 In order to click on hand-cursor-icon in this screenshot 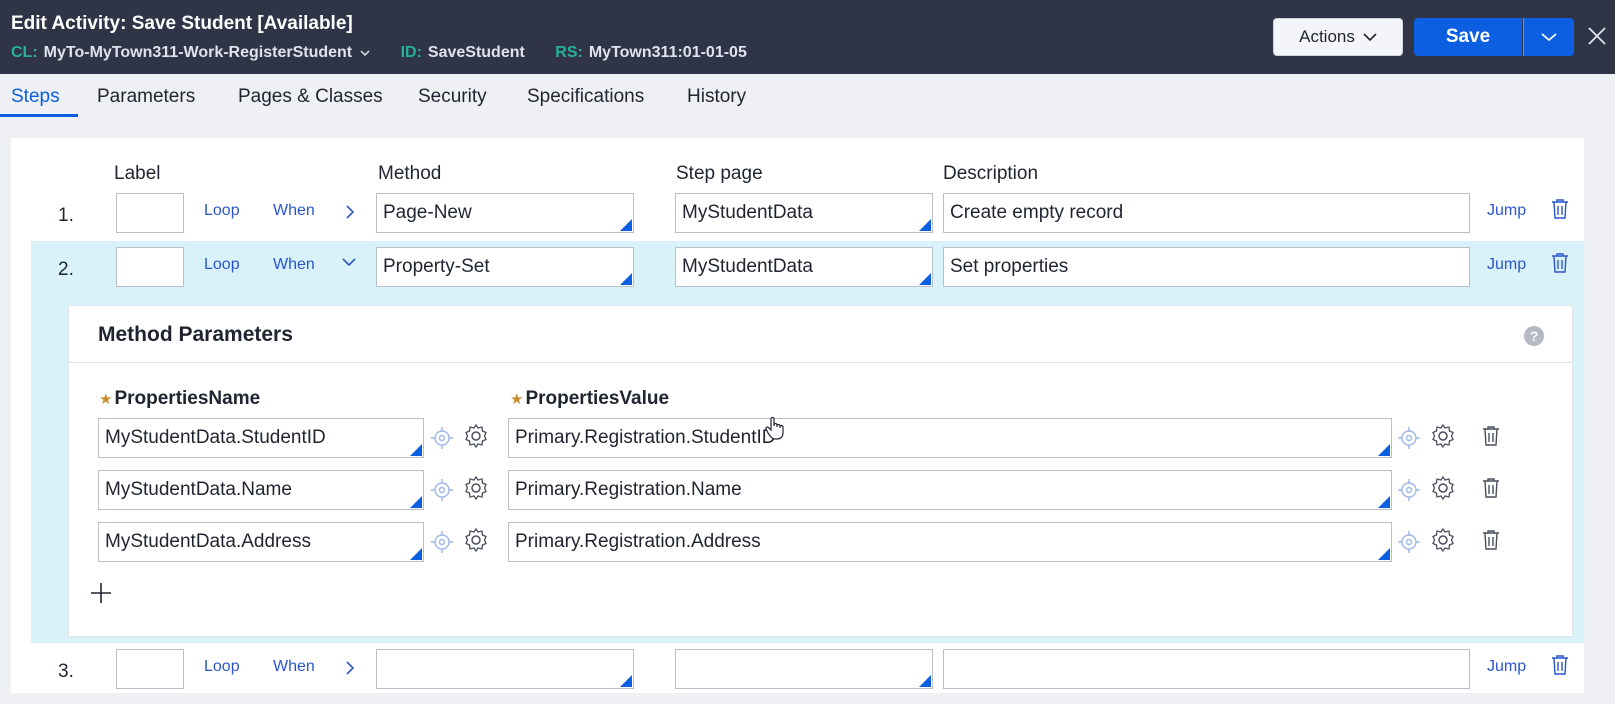, I will do `click(774, 428)`.